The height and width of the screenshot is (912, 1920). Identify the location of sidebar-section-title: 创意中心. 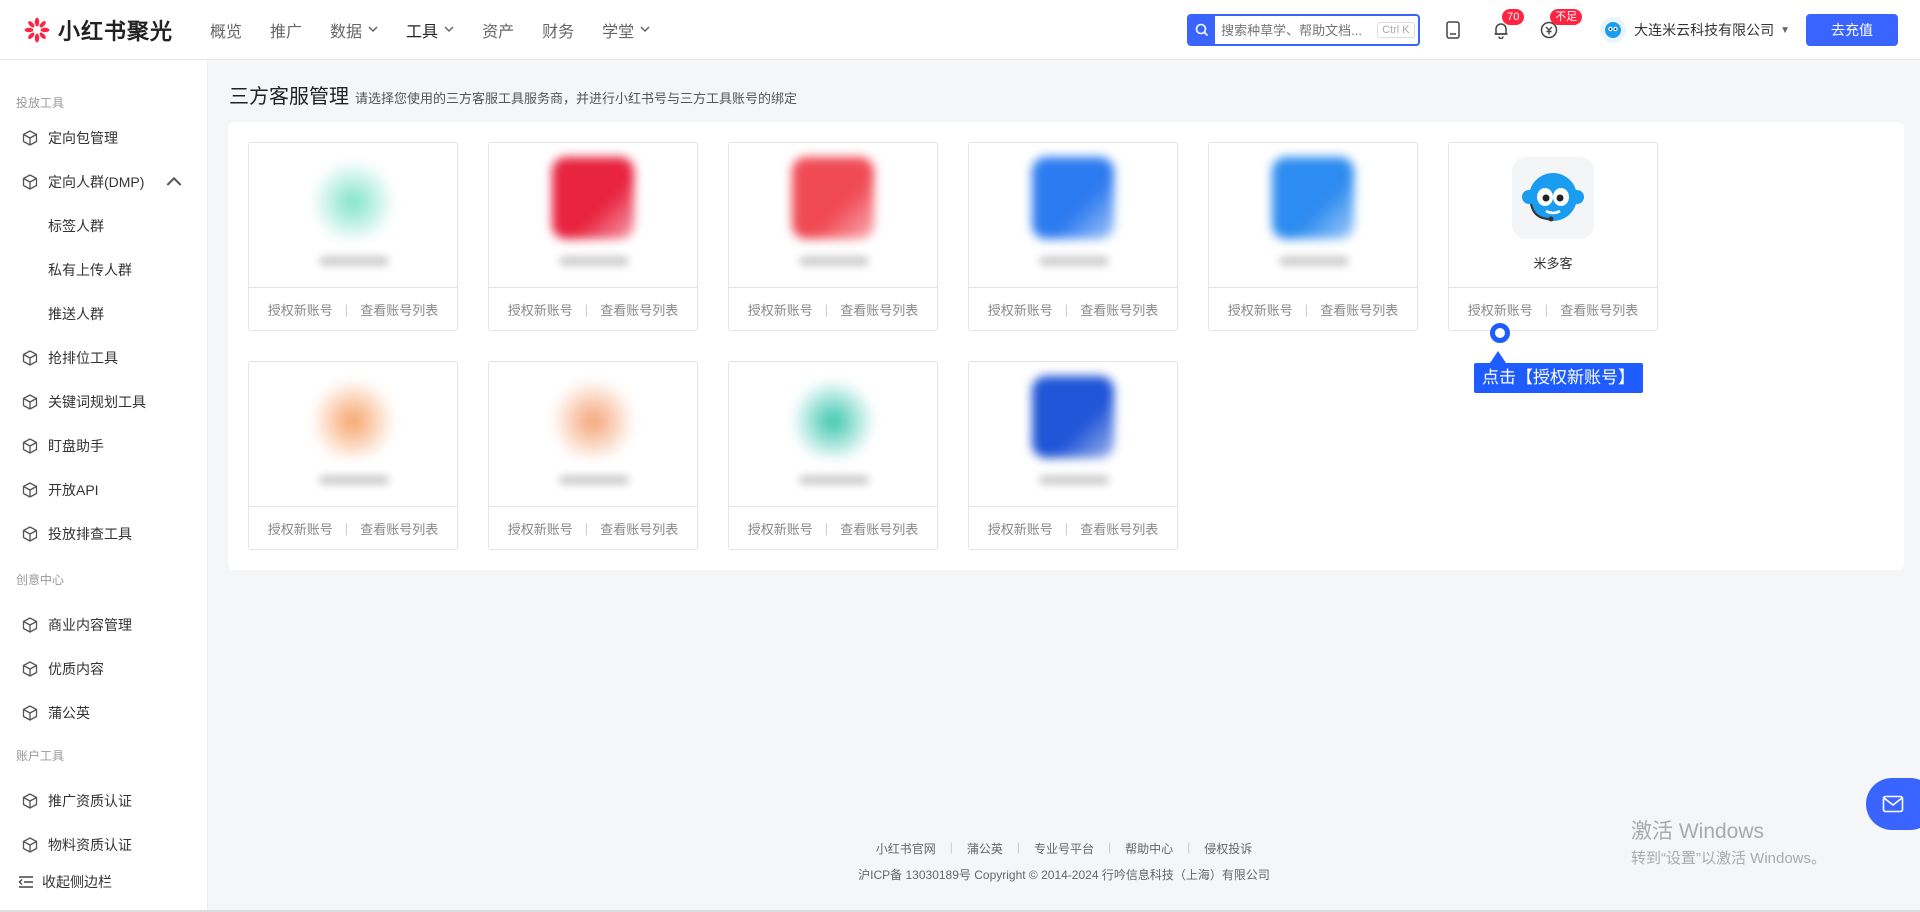
(40, 580).